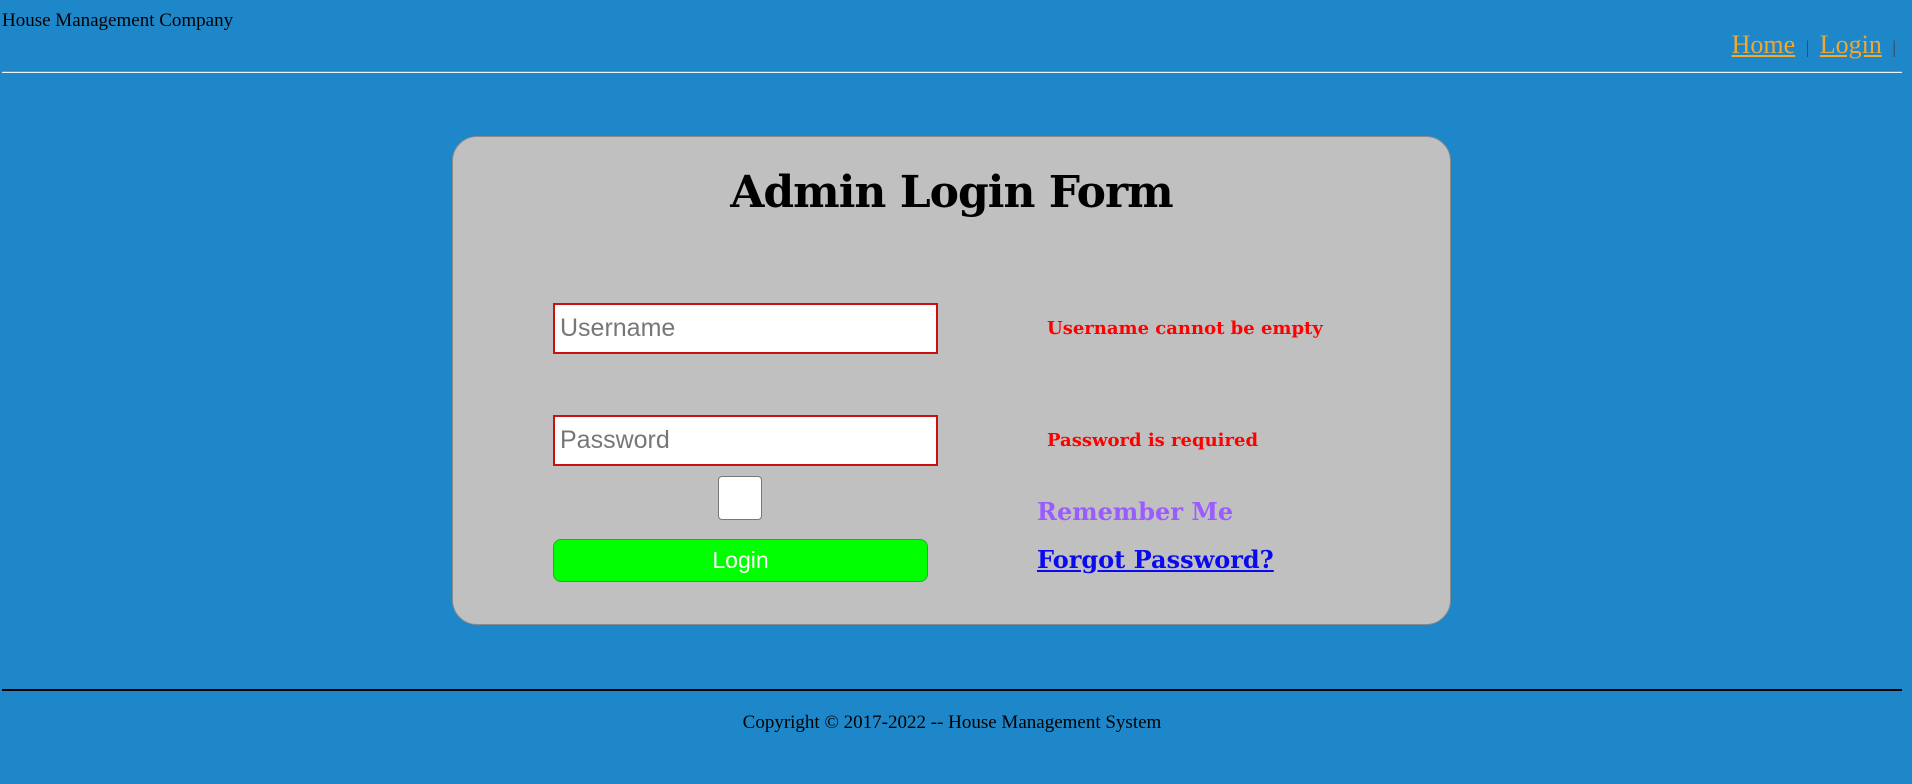 The width and height of the screenshot is (1912, 784). I want to click on nav-home-link: Home, so click(1764, 44).